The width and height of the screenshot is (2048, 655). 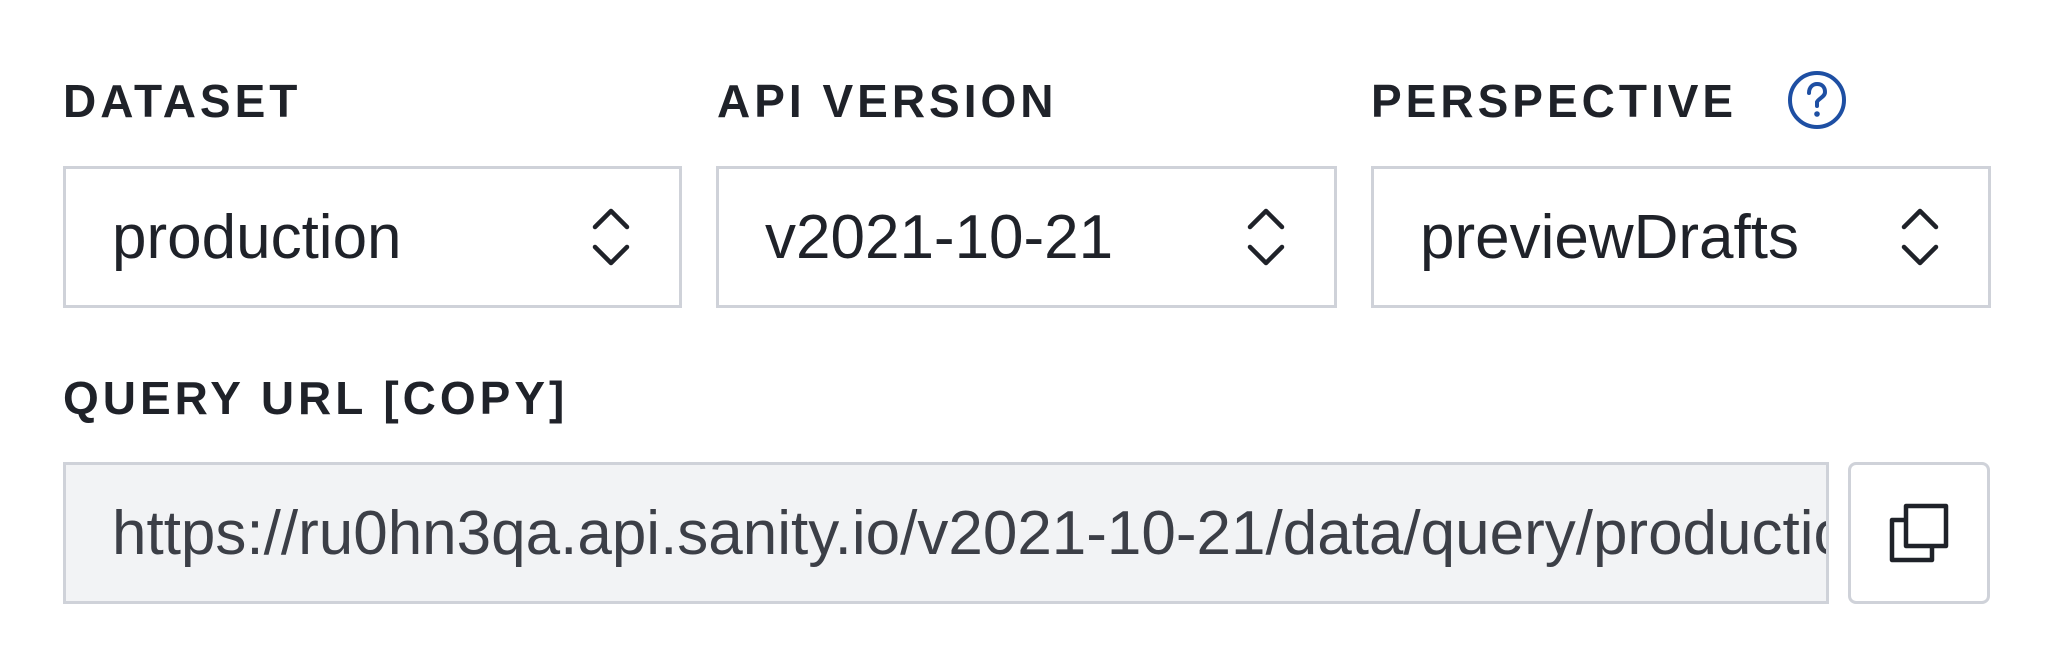 I want to click on perspective-select: previewDrafts, so click(x=1681, y=237).